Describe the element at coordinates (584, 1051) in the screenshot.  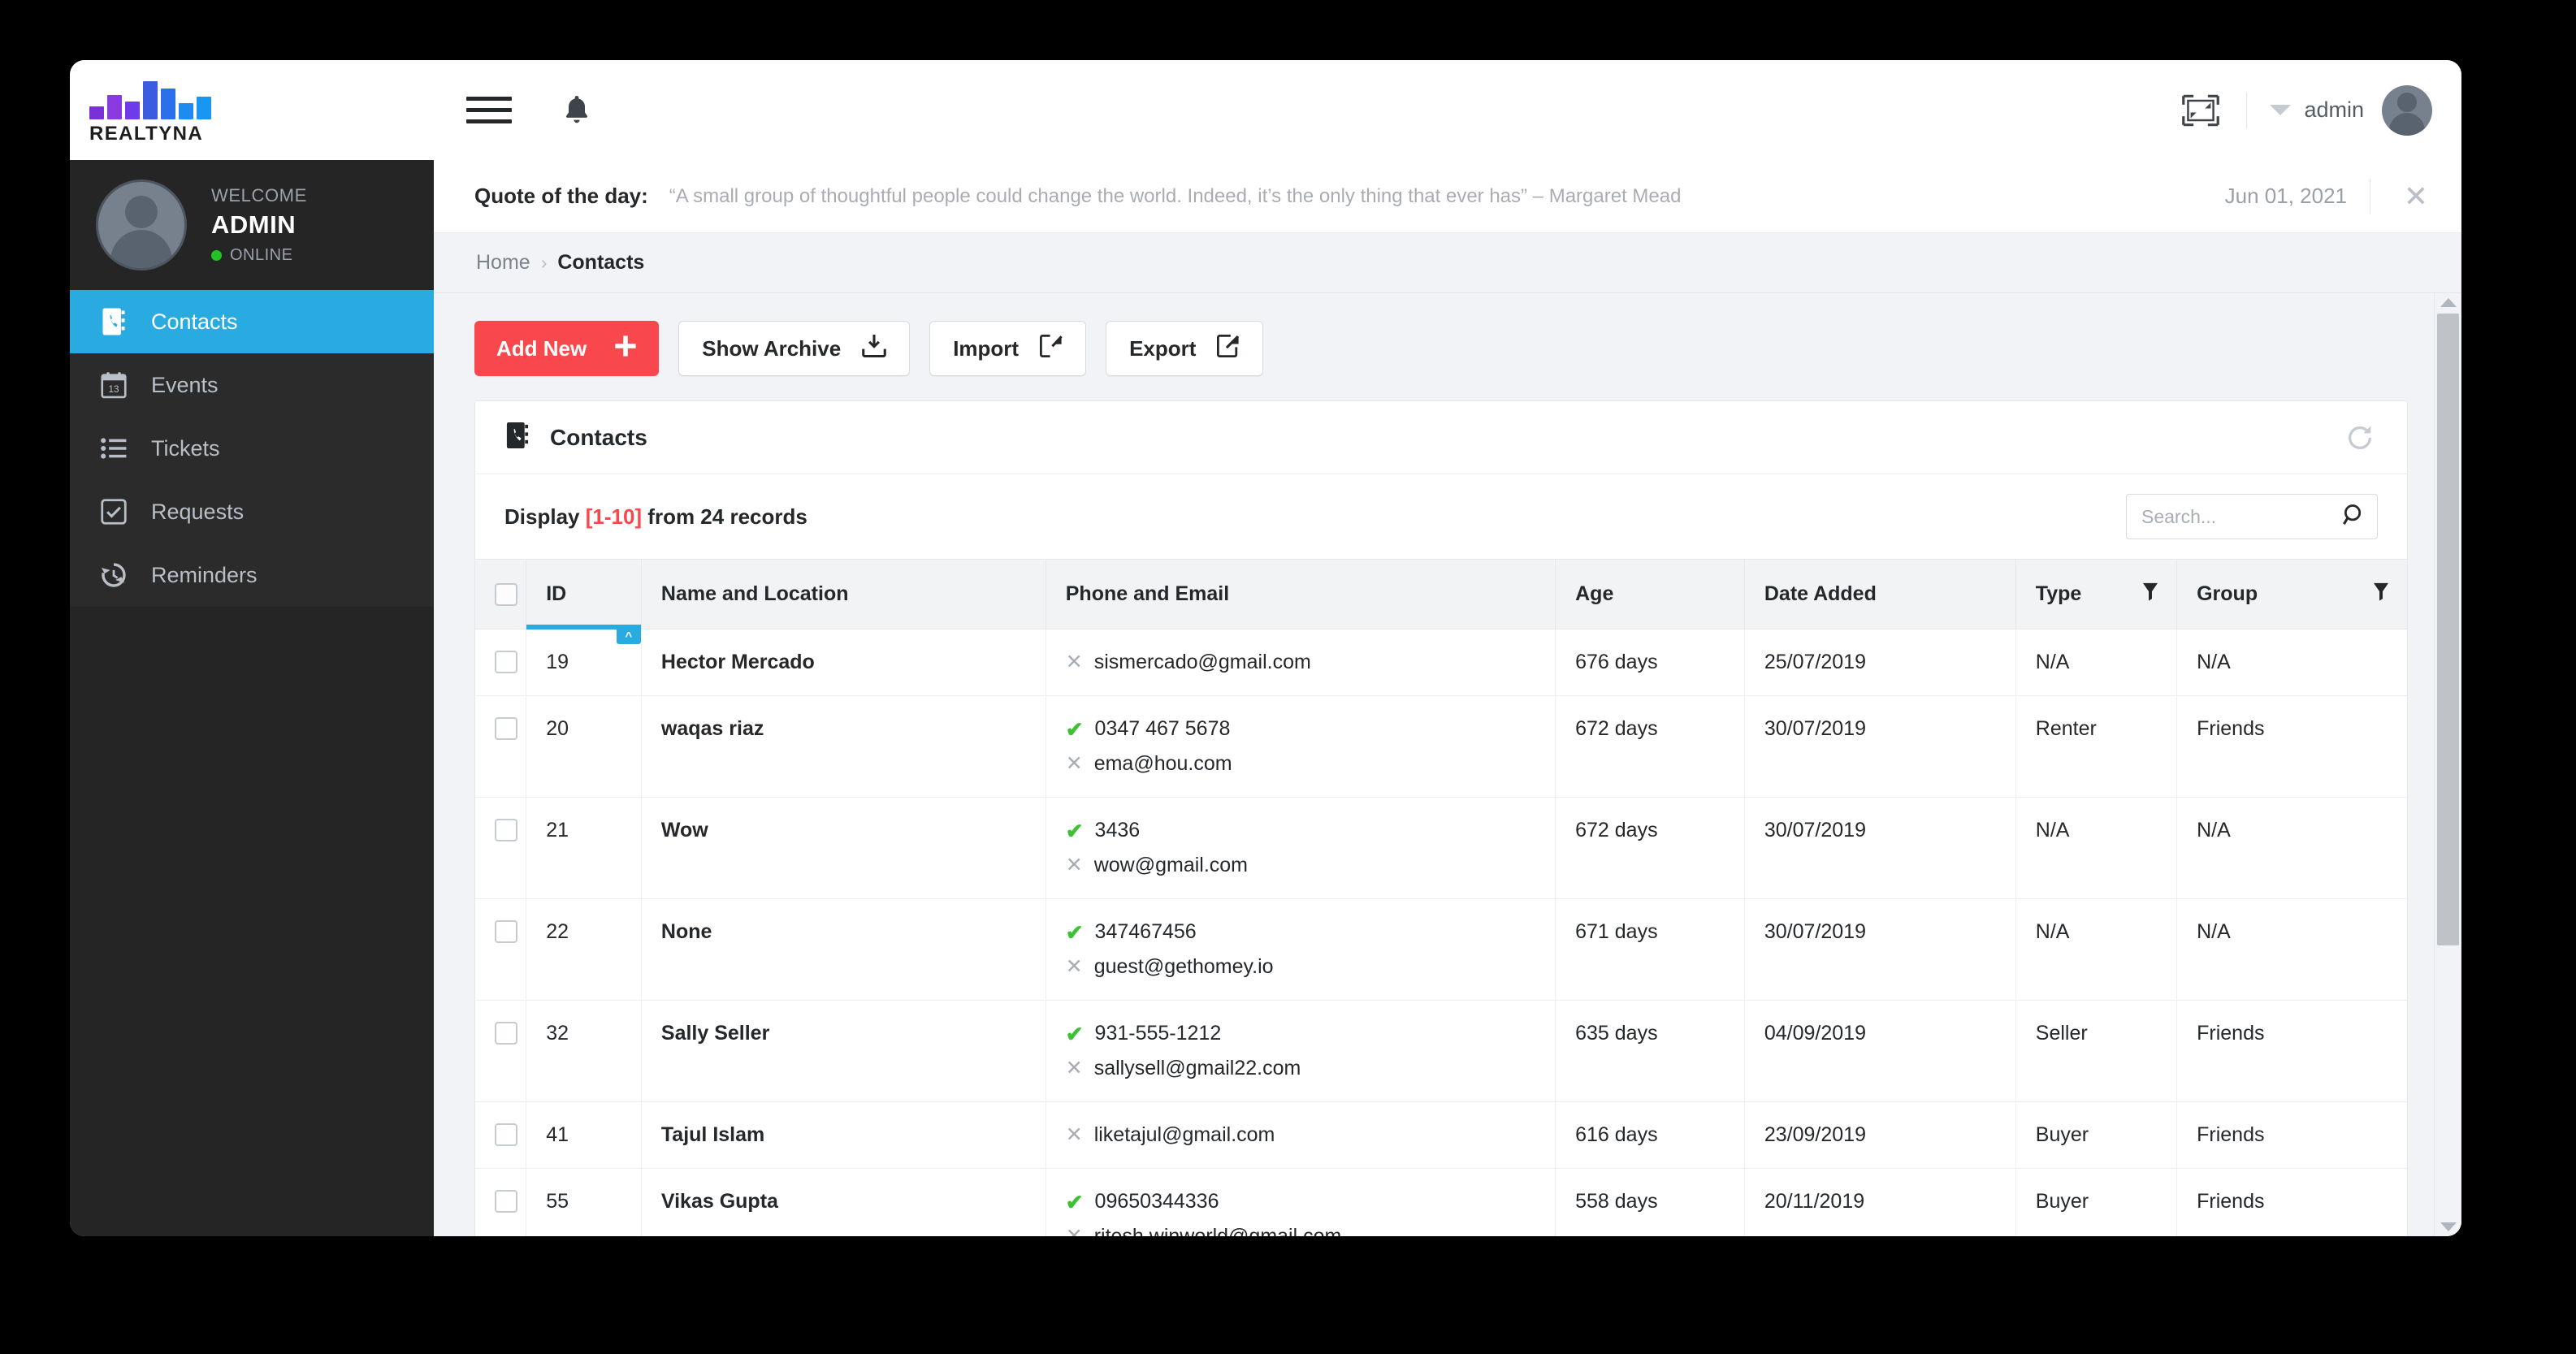
I see `cell-id: 32` at that location.